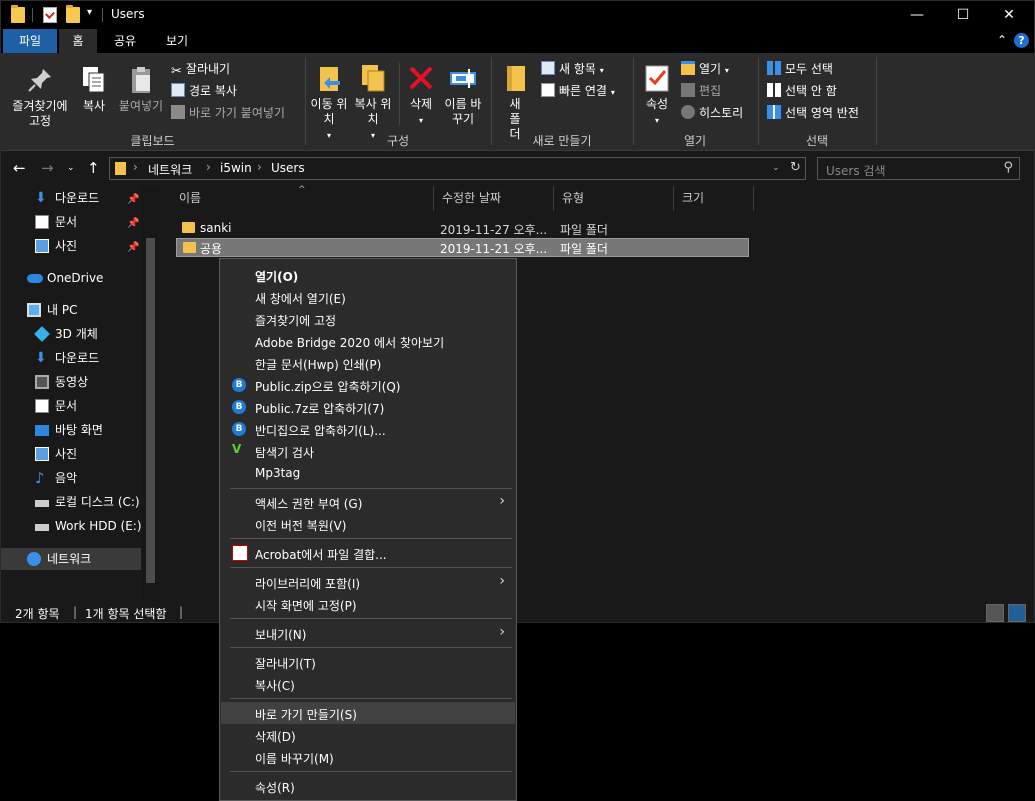 The height and width of the screenshot is (801, 1035). What do you see at coordinates (1002, 40) in the screenshot?
I see `collapse-ribbon-icon: ⌃` at bounding box center [1002, 40].